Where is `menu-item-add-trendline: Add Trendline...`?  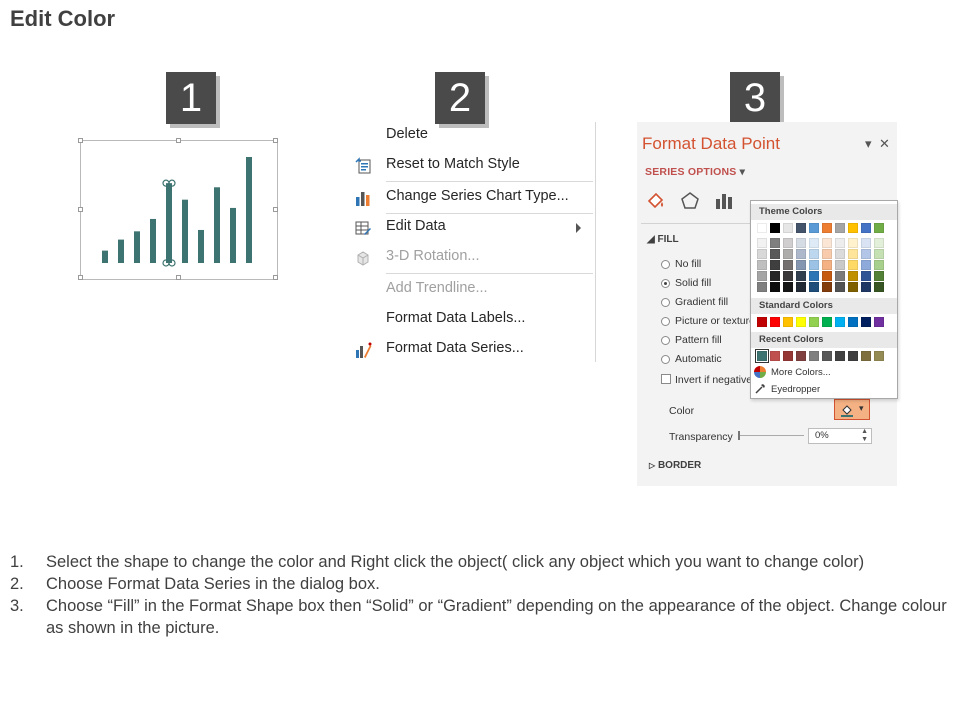
menu-item-add-trendline: Add Trendline... is located at coordinates (472, 290).